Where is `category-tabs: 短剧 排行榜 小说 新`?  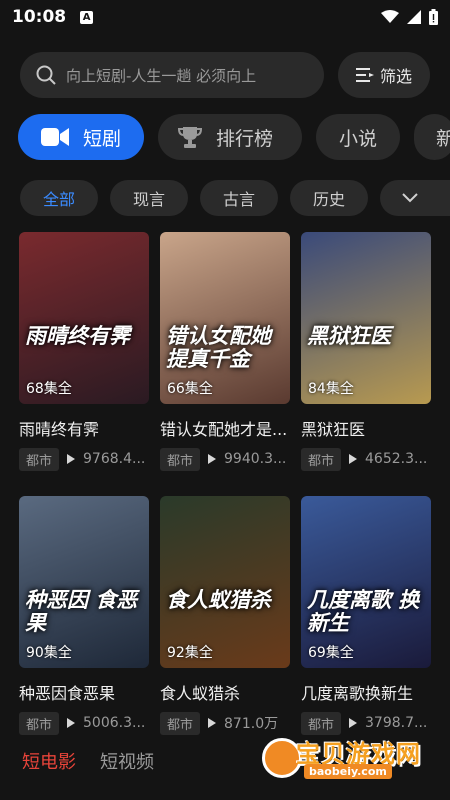
category-tabs: 短剧 排行榜 小说 新 is located at coordinates (234, 137).